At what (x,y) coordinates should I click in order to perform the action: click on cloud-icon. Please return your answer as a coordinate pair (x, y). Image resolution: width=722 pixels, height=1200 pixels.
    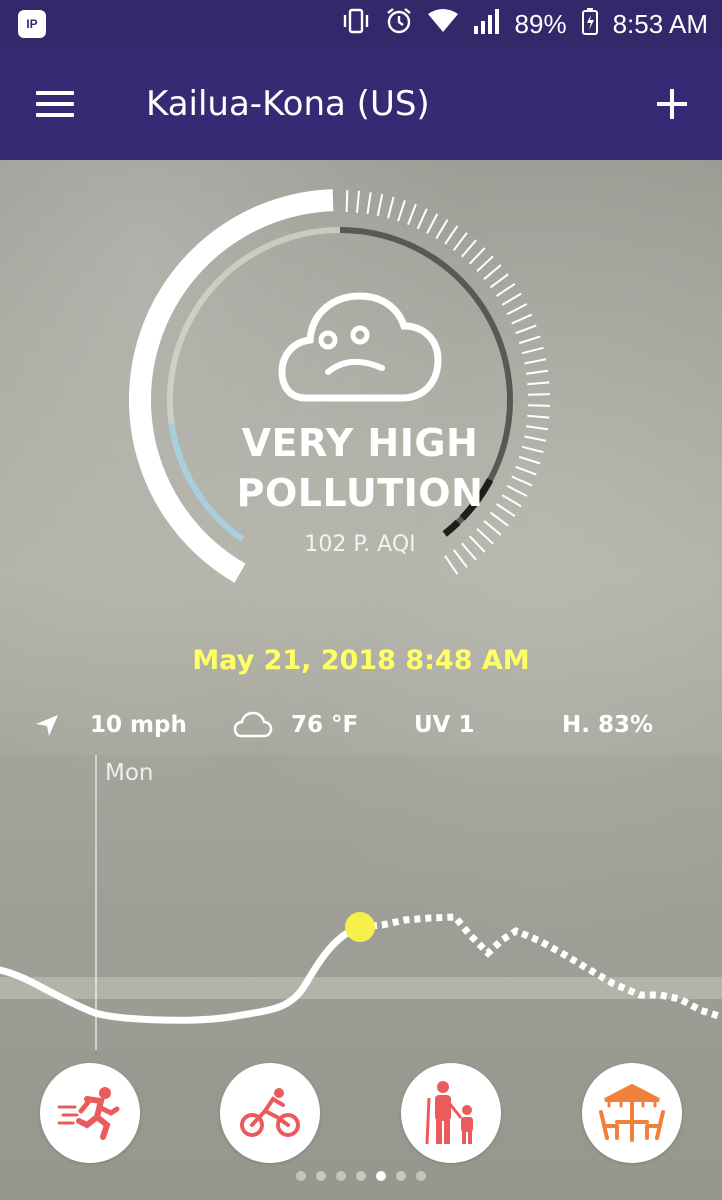
    Looking at the image, I should click on (253, 724).